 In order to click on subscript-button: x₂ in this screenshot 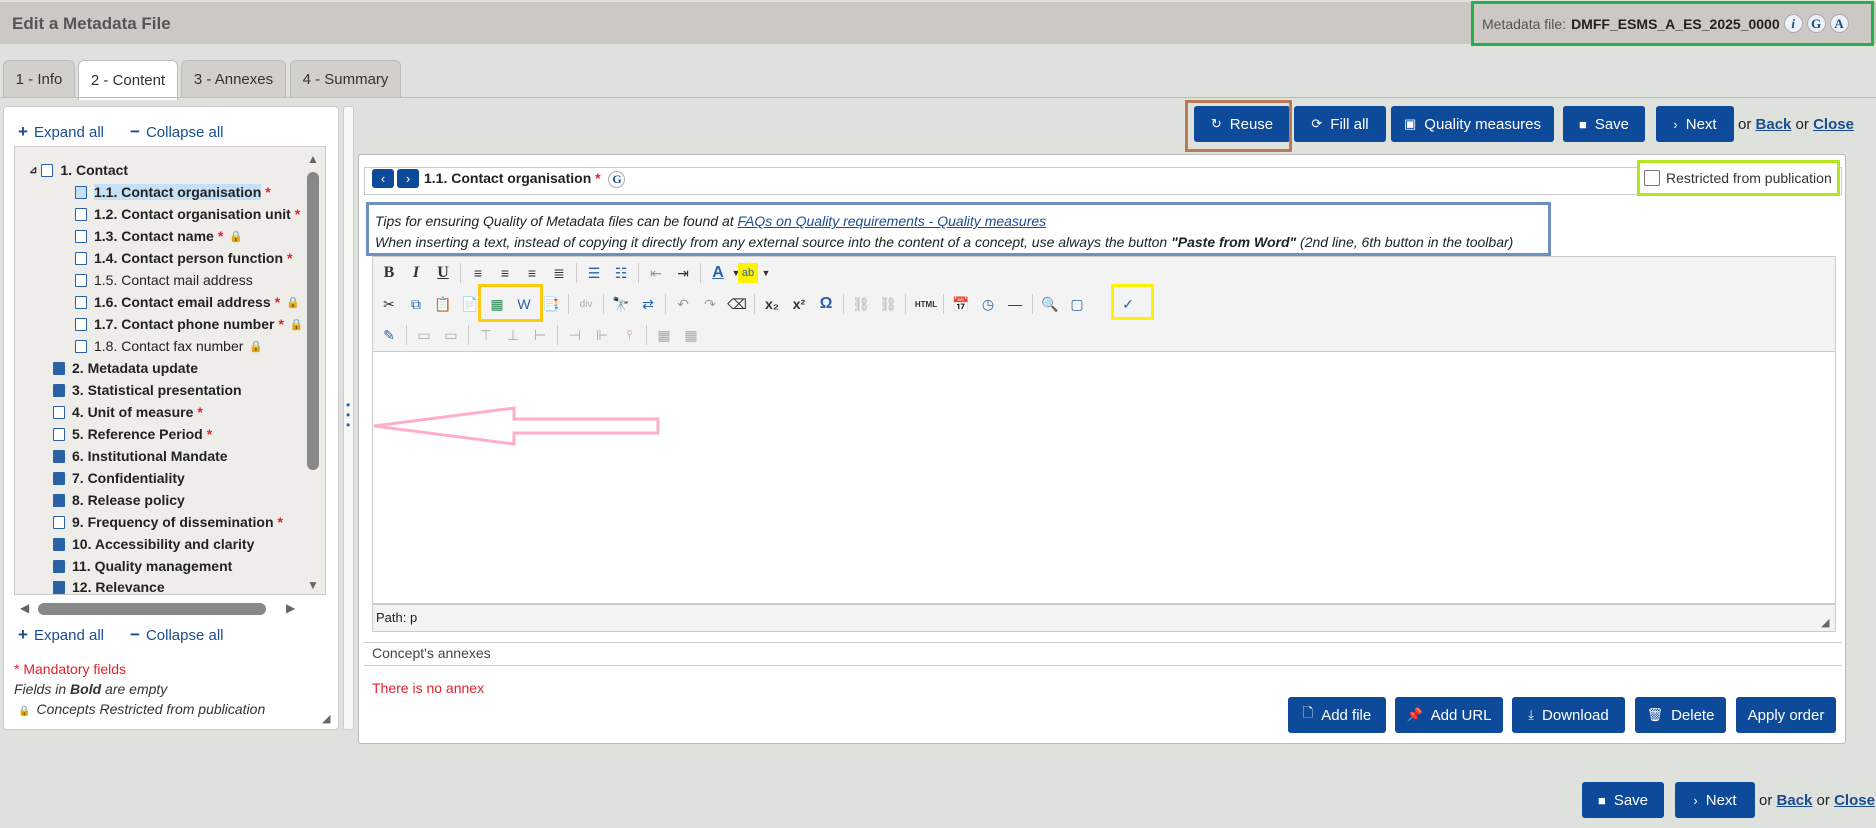, I will do `click(772, 304)`.